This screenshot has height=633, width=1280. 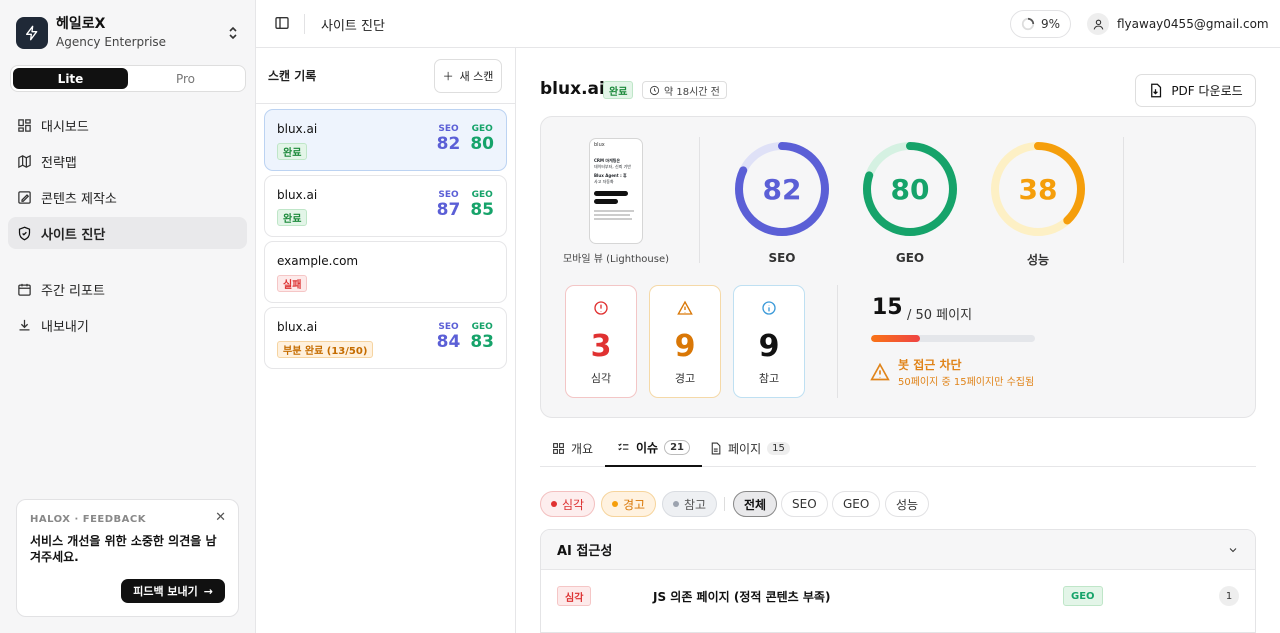 I want to click on nav-content-studio: 콘텐츠 제작소, so click(x=127, y=197).